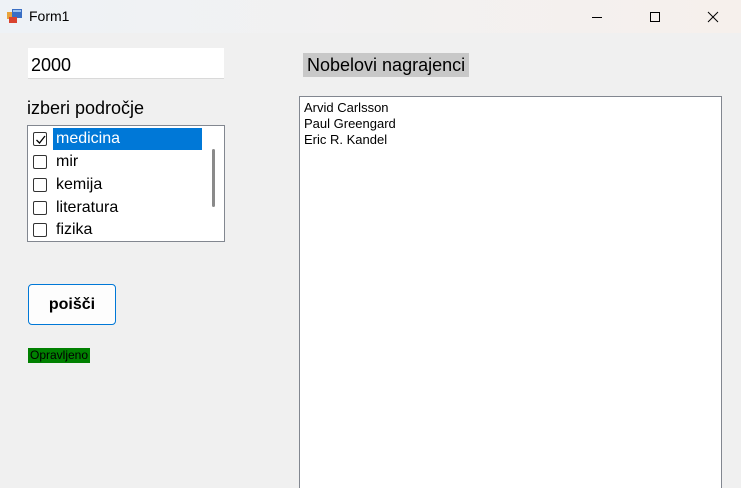 This screenshot has width=741, height=488. What do you see at coordinates (386, 65) in the screenshot?
I see `results-label: Nobelovi nagrajenci` at bounding box center [386, 65].